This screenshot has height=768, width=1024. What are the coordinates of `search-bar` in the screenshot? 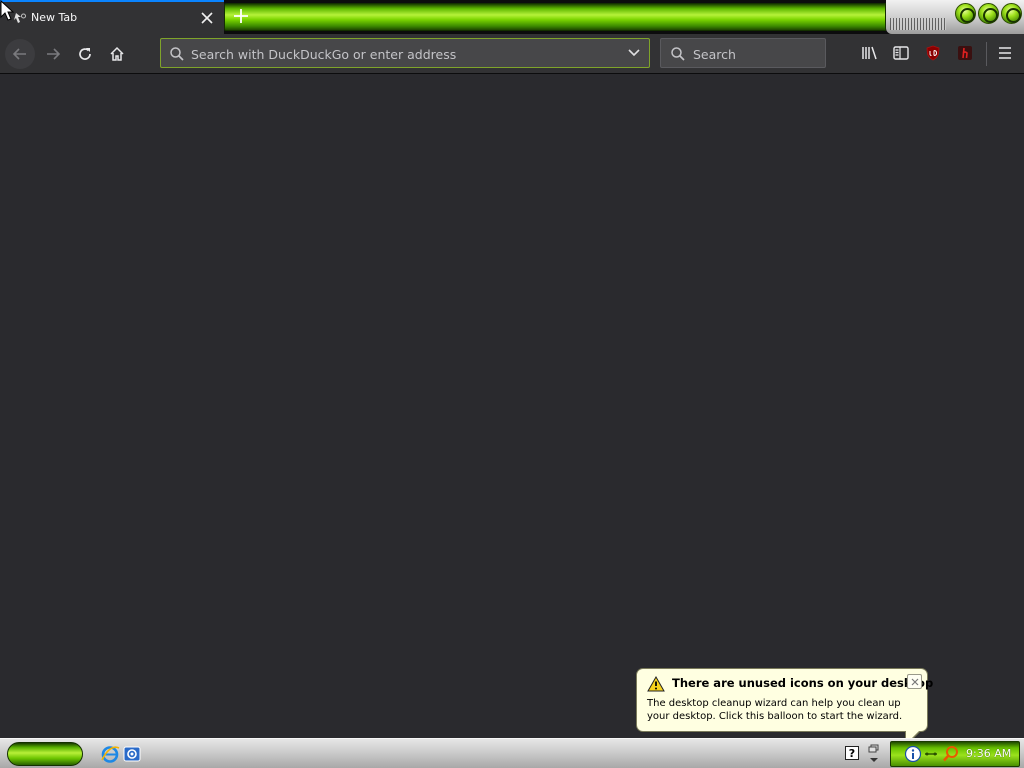 It's located at (743, 53).